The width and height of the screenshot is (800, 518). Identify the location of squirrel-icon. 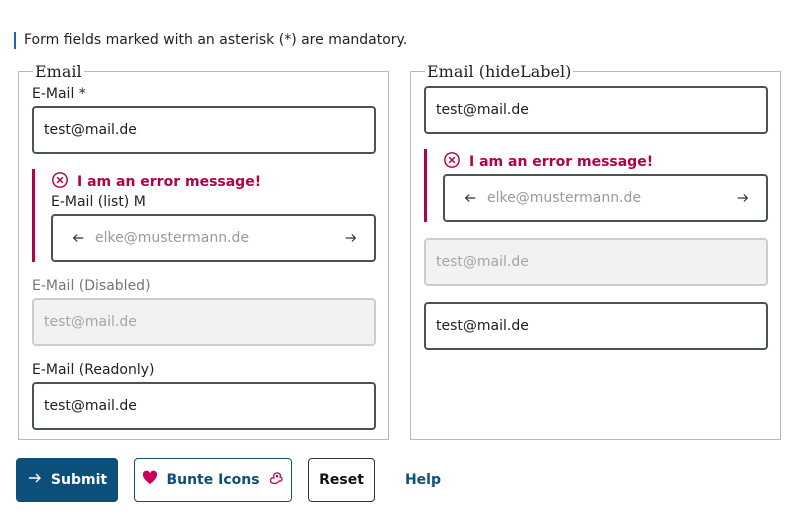
(276, 480).